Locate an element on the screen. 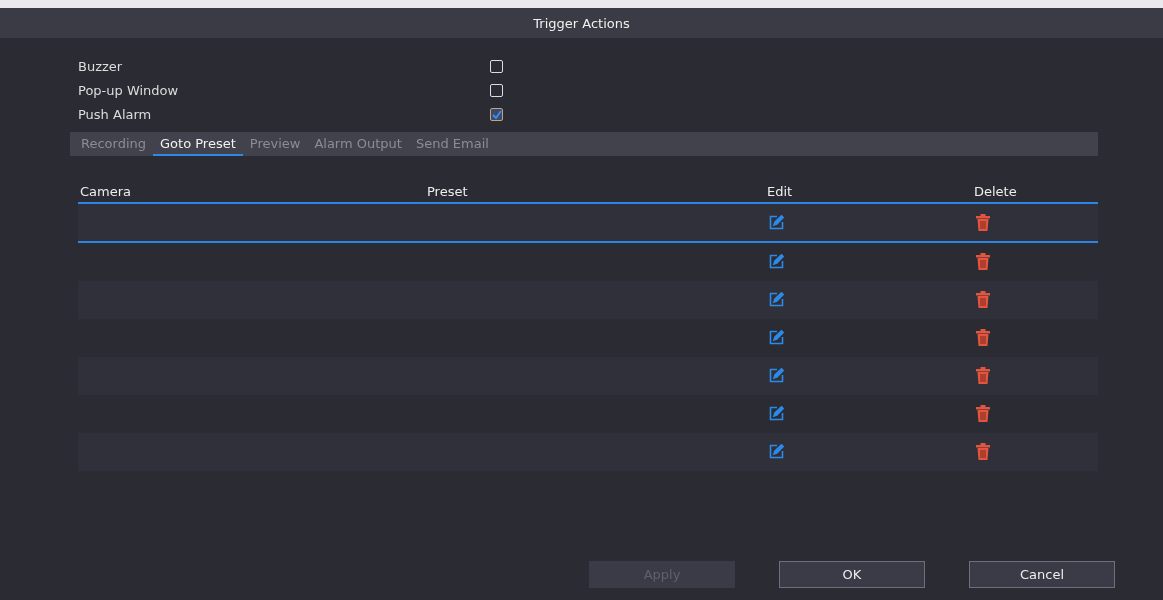  column-header: Edit is located at coordinates (780, 192).